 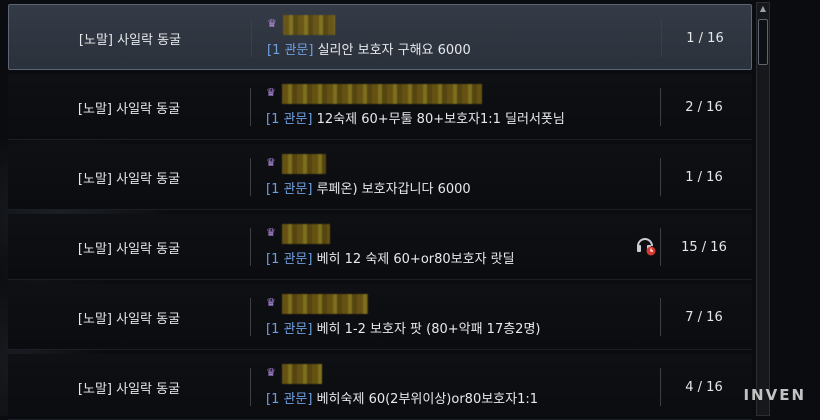 What do you see at coordinates (438, 119) in the screenshot?
I see `party-title-text: 12숙제 60+무툴 80+보호자1:1 딜러서폿님` at bounding box center [438, 119].